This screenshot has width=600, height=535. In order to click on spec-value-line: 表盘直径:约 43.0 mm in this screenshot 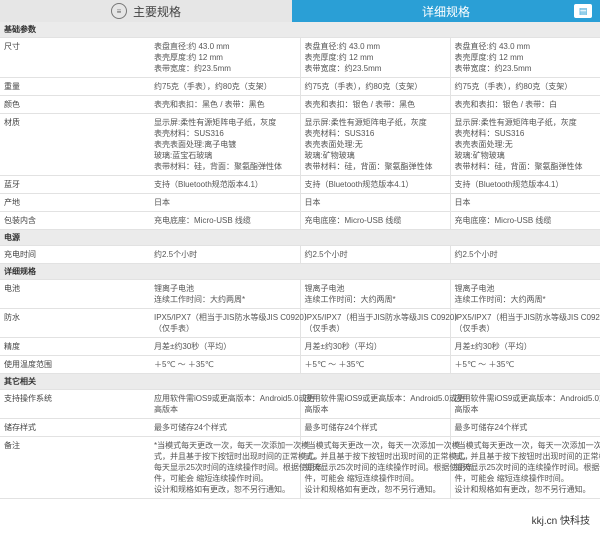, I will do `click(492, 46)`.